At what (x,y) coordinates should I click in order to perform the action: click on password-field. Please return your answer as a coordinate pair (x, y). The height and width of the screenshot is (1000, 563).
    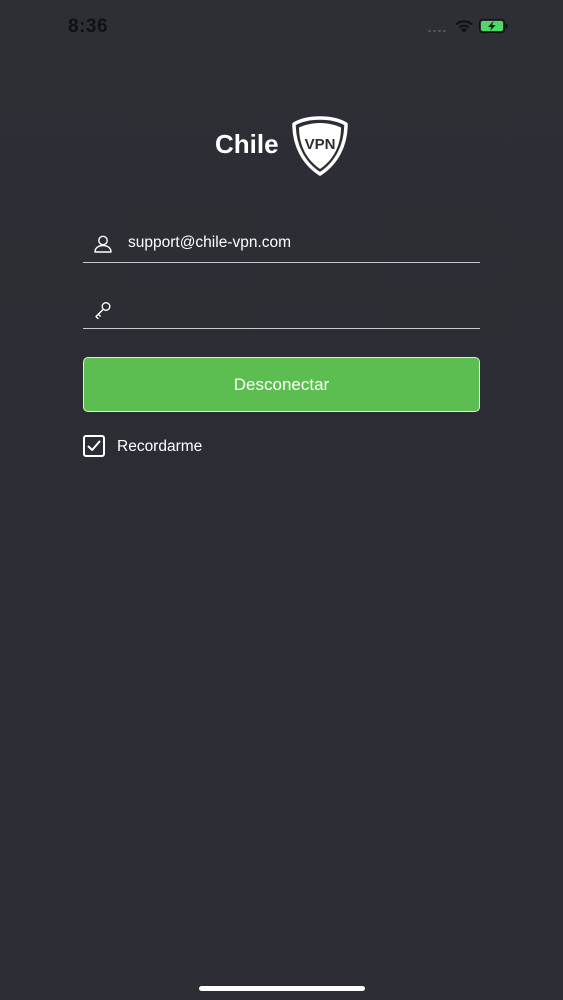
    Looking at the image, I should click on (281, 308).